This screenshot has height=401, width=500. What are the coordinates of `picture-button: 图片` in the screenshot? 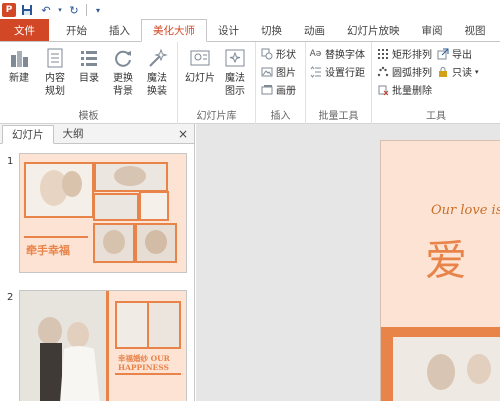 It's located at (278, 71).